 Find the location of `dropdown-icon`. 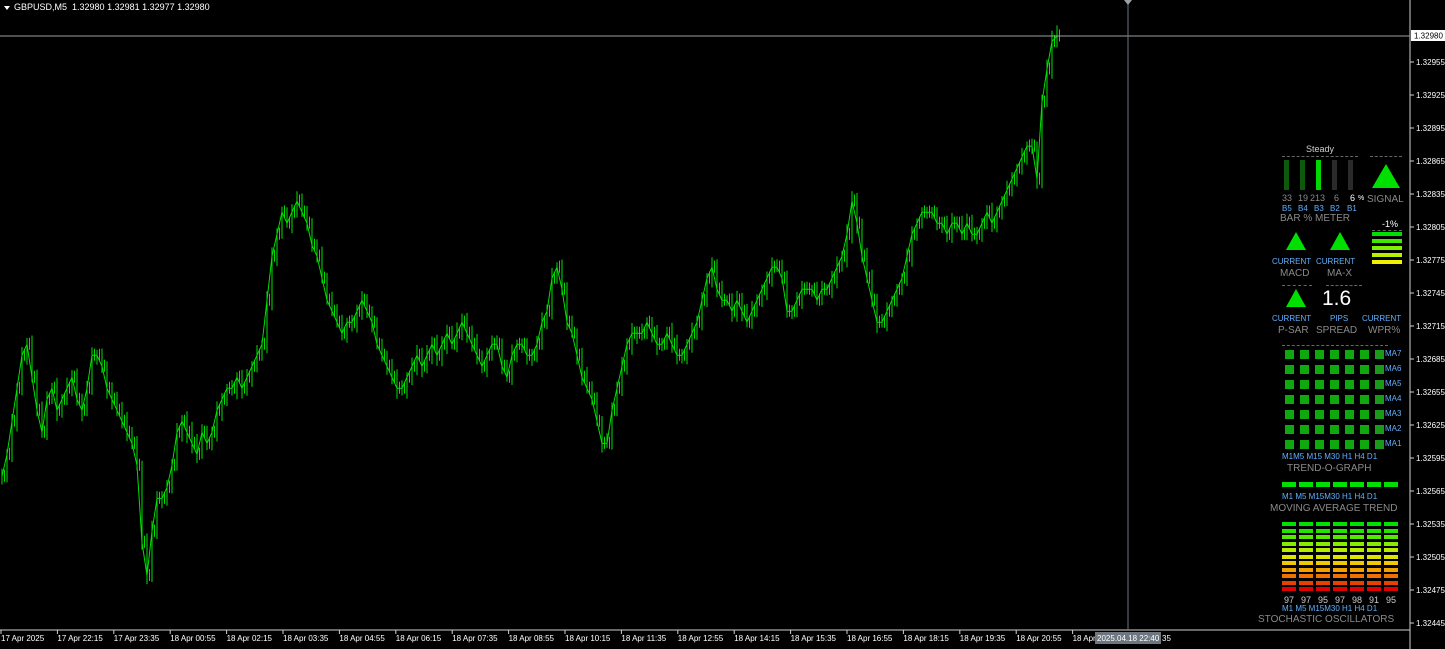

dropdown-icon is located at coordinates (7, 7).